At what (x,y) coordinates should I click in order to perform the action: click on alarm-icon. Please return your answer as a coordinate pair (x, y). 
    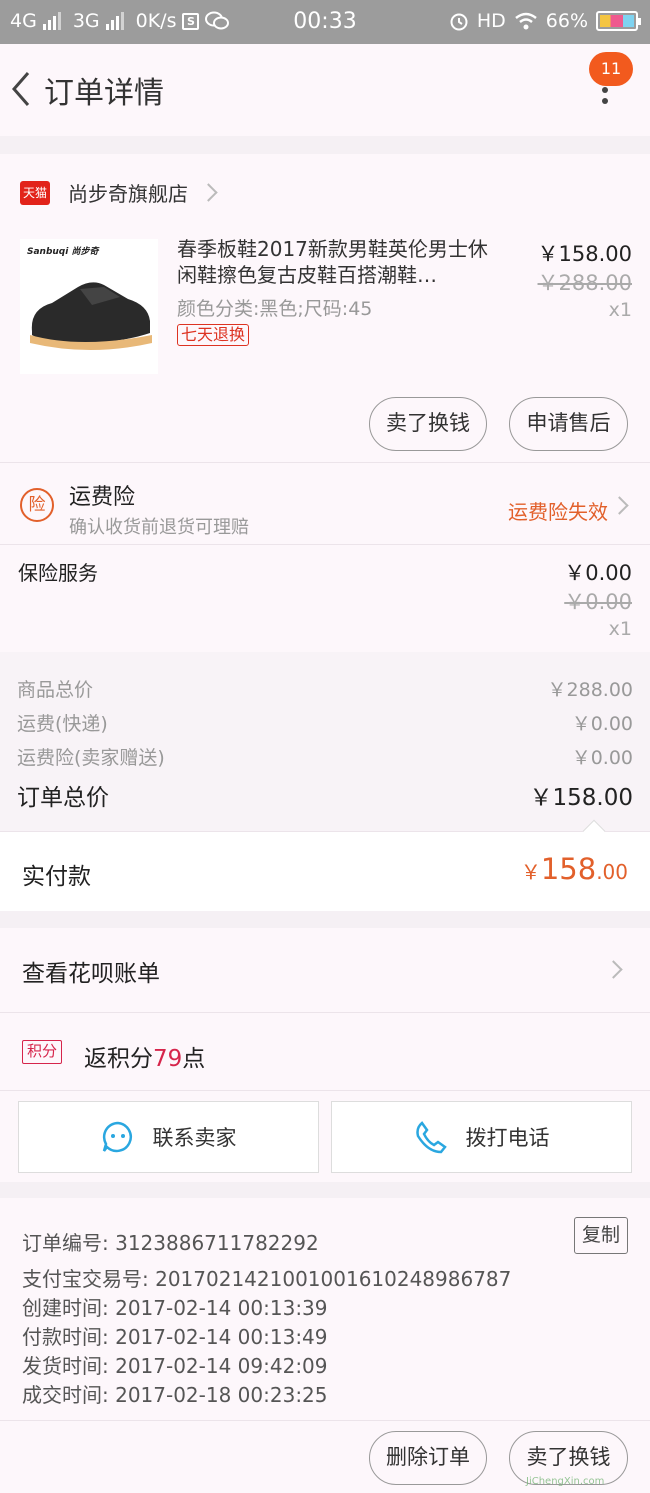
    Looking at the image, I should click on (459, 22).